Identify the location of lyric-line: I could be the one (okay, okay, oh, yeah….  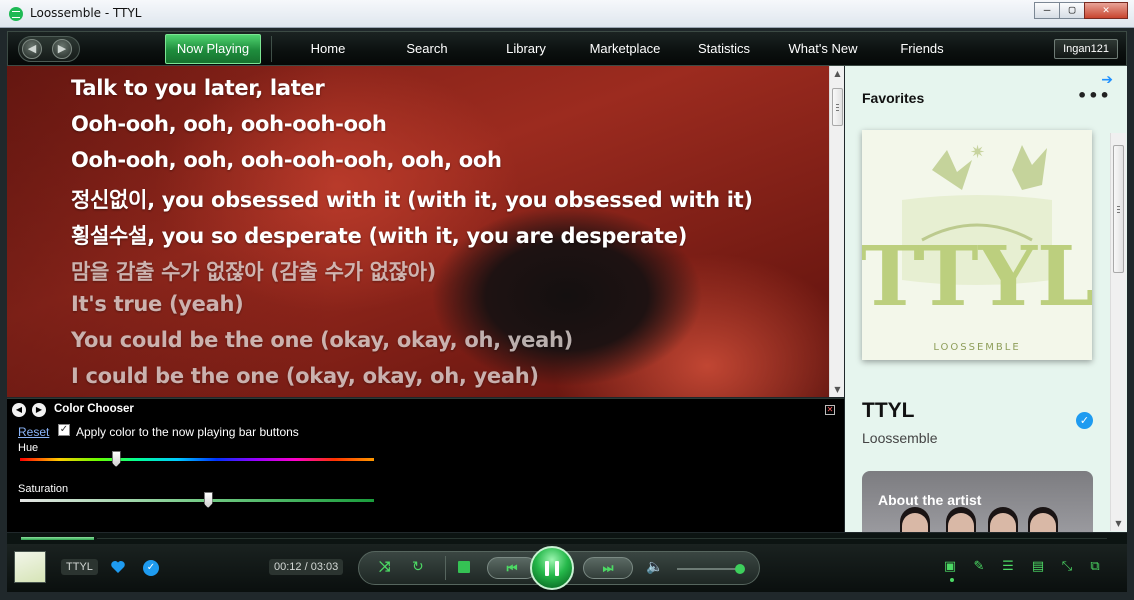
(305, 376).